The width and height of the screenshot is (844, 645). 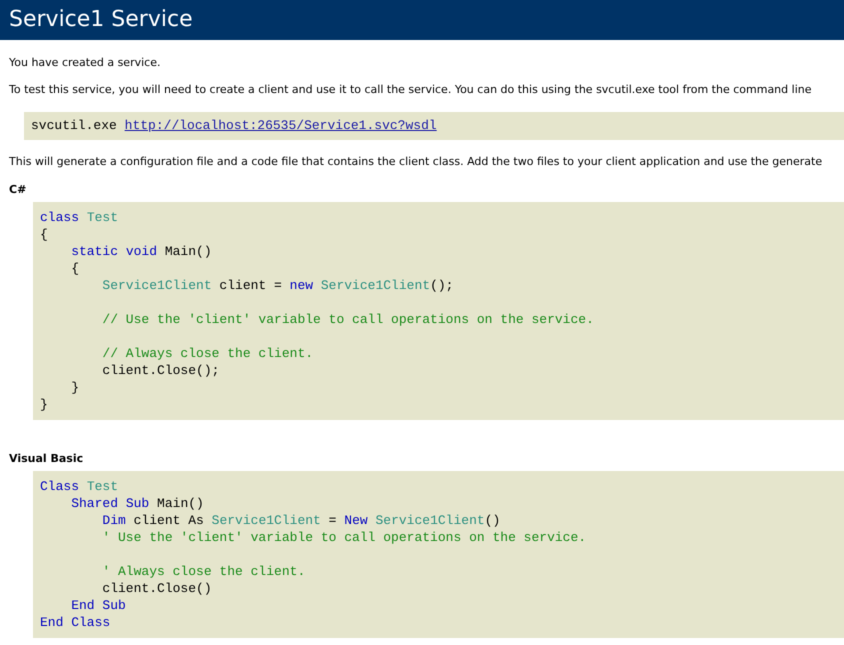 I want to click on command-text: svcutil.exe, so click(x=74, y=125).